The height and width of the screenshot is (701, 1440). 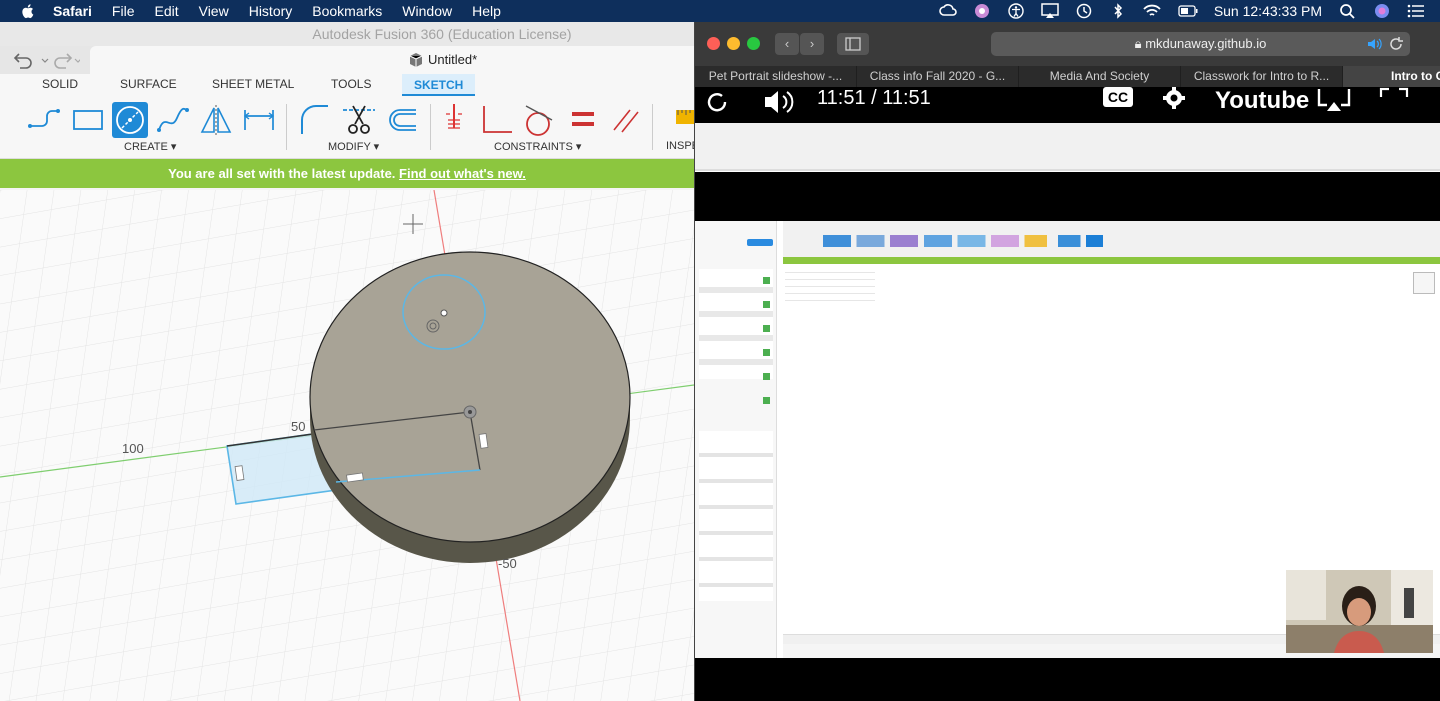 What do you see at coordinates (45, 60) in the screenshot?
I see `undo-redo-icons` at bounding box center [45, 60].